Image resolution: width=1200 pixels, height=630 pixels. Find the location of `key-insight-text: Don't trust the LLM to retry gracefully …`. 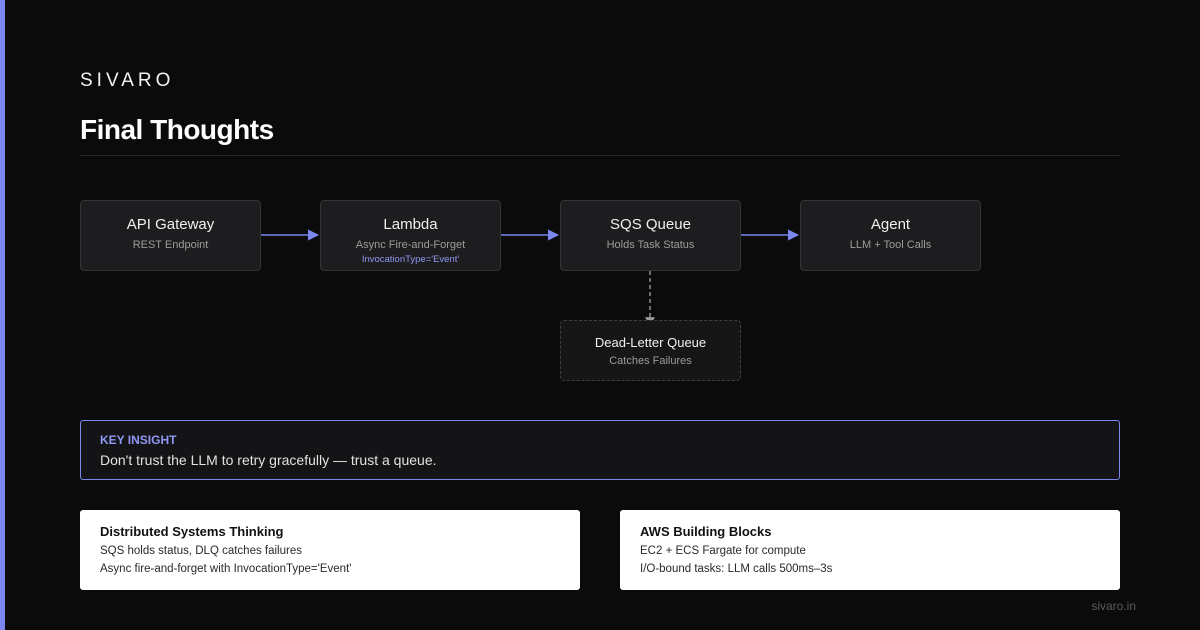

key-insight-text: Don't trust the LLM to retry gracefully … is located at coordinates (268, 460).